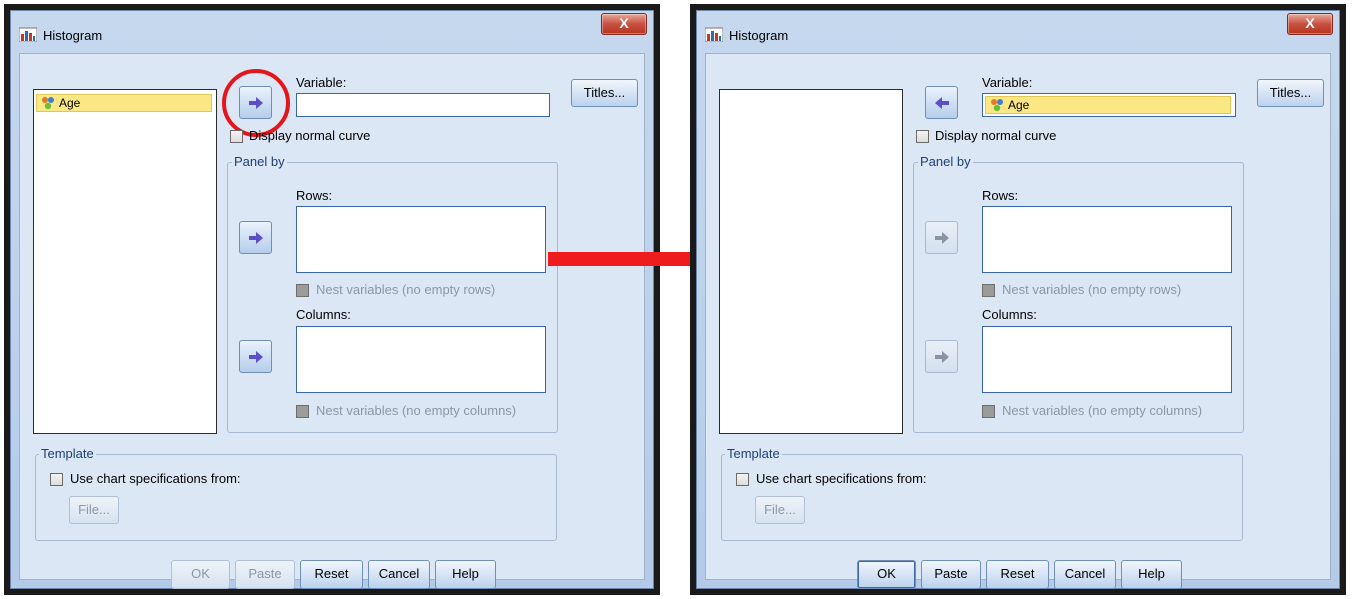  I want to click on highlight-circle, so click(256, 103).